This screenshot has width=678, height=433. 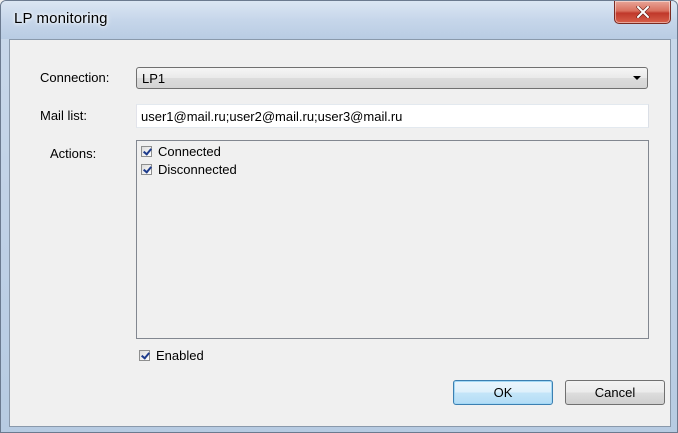 I want to click on list-item-disconnected: Disconnected, so click(x=189, y=169).